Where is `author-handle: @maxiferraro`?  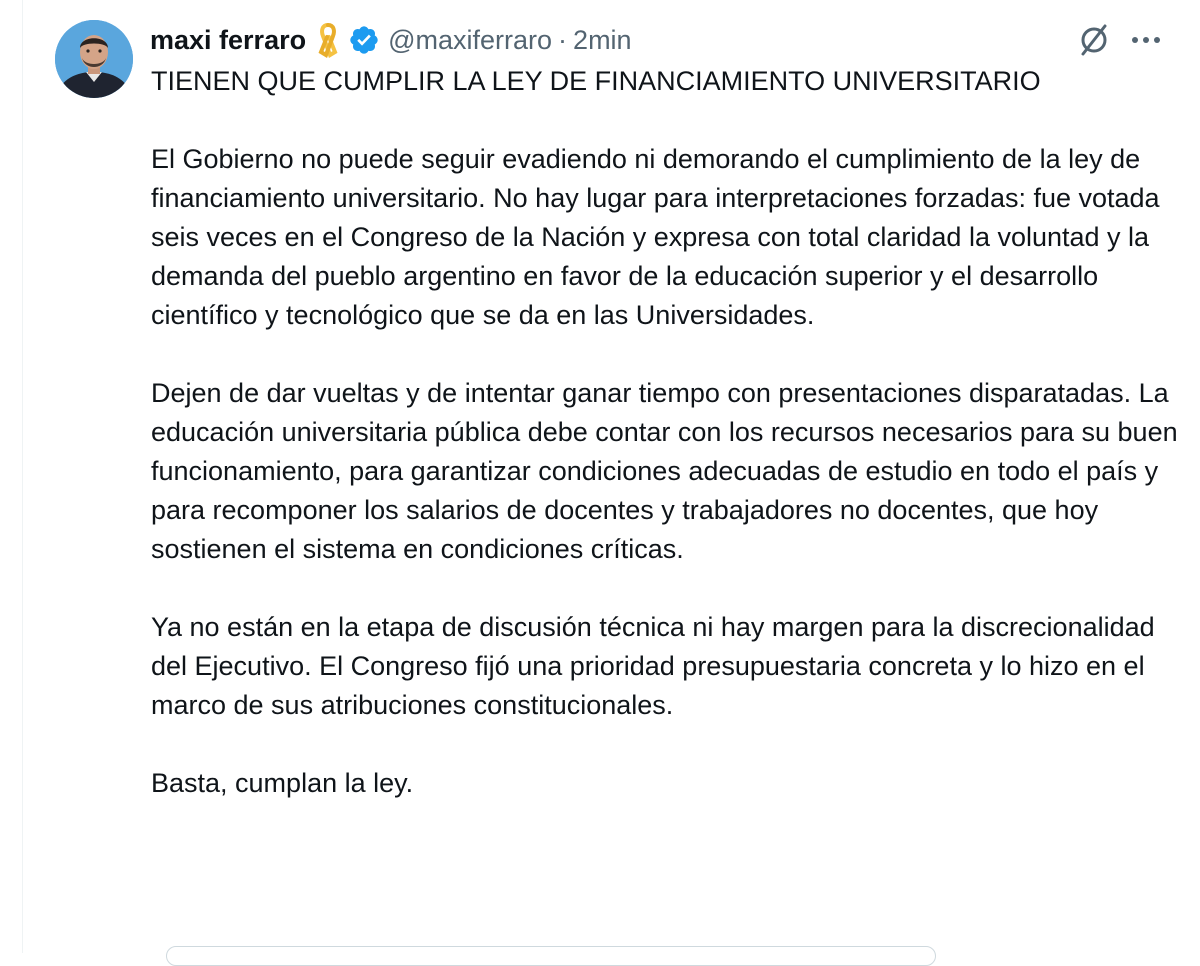
author-handle: @maxiferraro is located at coordinates (470, 40).